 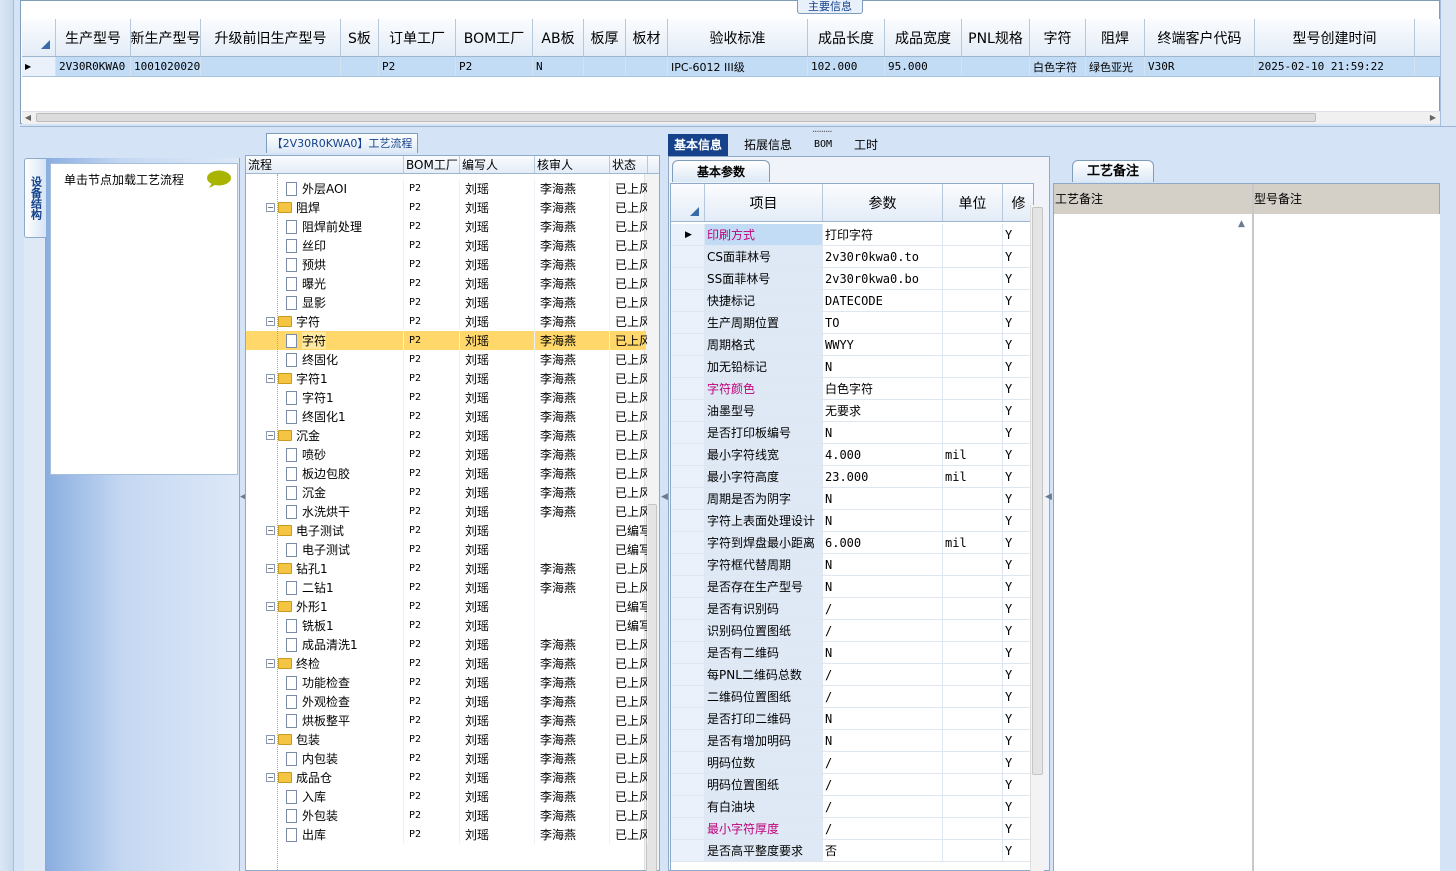 I want to click on param-value: 2v30r0kwa0.bo, so click(x=883, y=278).